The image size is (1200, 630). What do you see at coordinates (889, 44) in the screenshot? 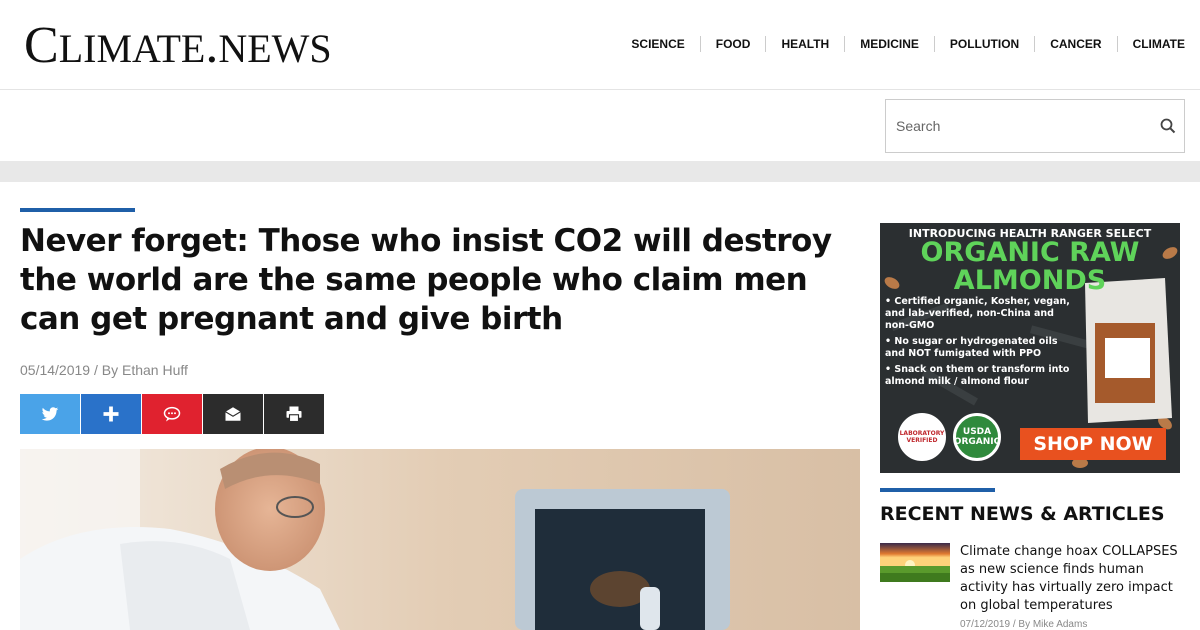
I see `nav-item-medicine: MEDICINE` at bounding box center [889, 44].